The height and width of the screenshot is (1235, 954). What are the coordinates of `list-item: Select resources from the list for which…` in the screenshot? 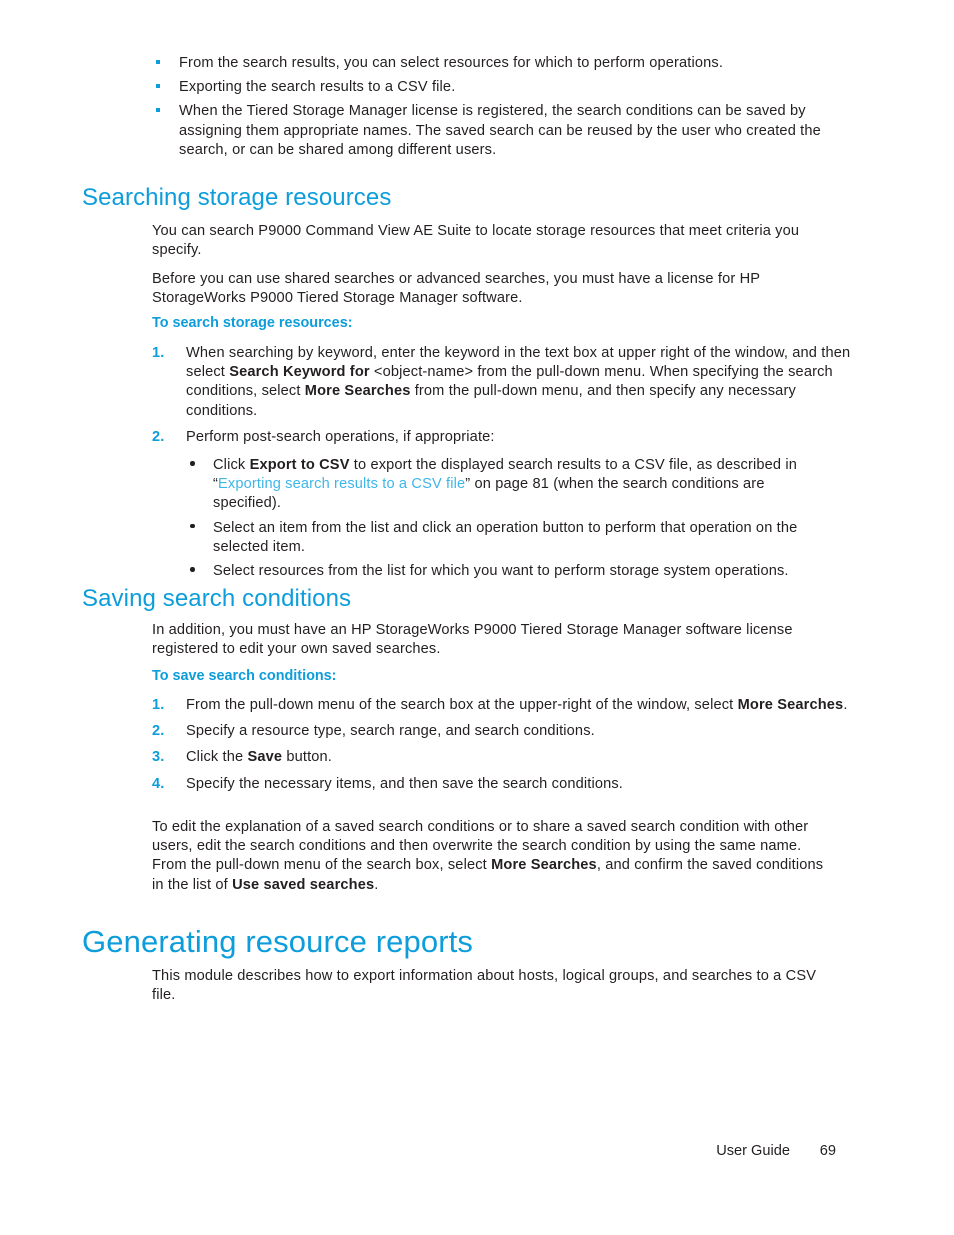 It's located at (512, 571).